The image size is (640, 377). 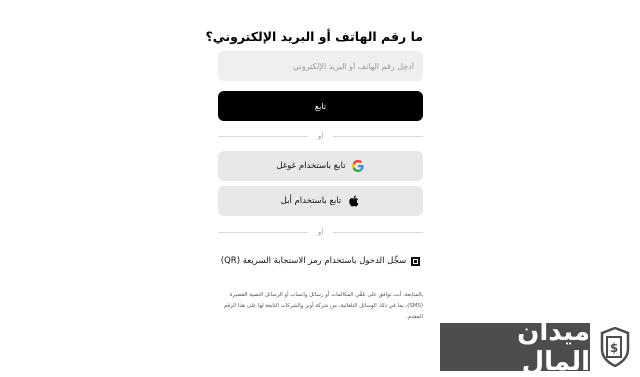 I want to click on watermark-logo: ميدان المال $, so click(x=540, y=347).